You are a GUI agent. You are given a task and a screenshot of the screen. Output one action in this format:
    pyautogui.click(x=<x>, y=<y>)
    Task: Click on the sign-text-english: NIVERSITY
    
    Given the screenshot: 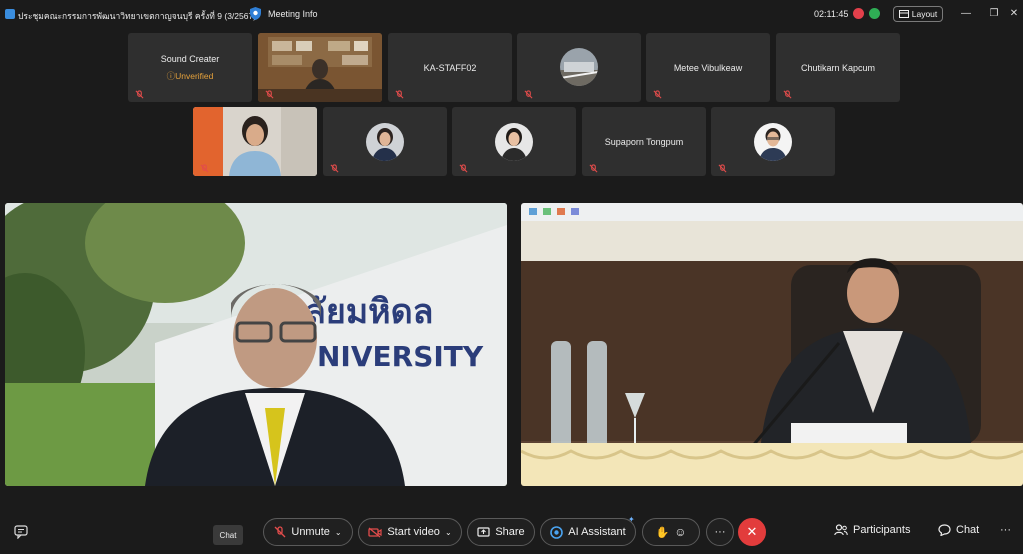 What is the action you would take?
    pyautogui.click(x=400, y=356)
    